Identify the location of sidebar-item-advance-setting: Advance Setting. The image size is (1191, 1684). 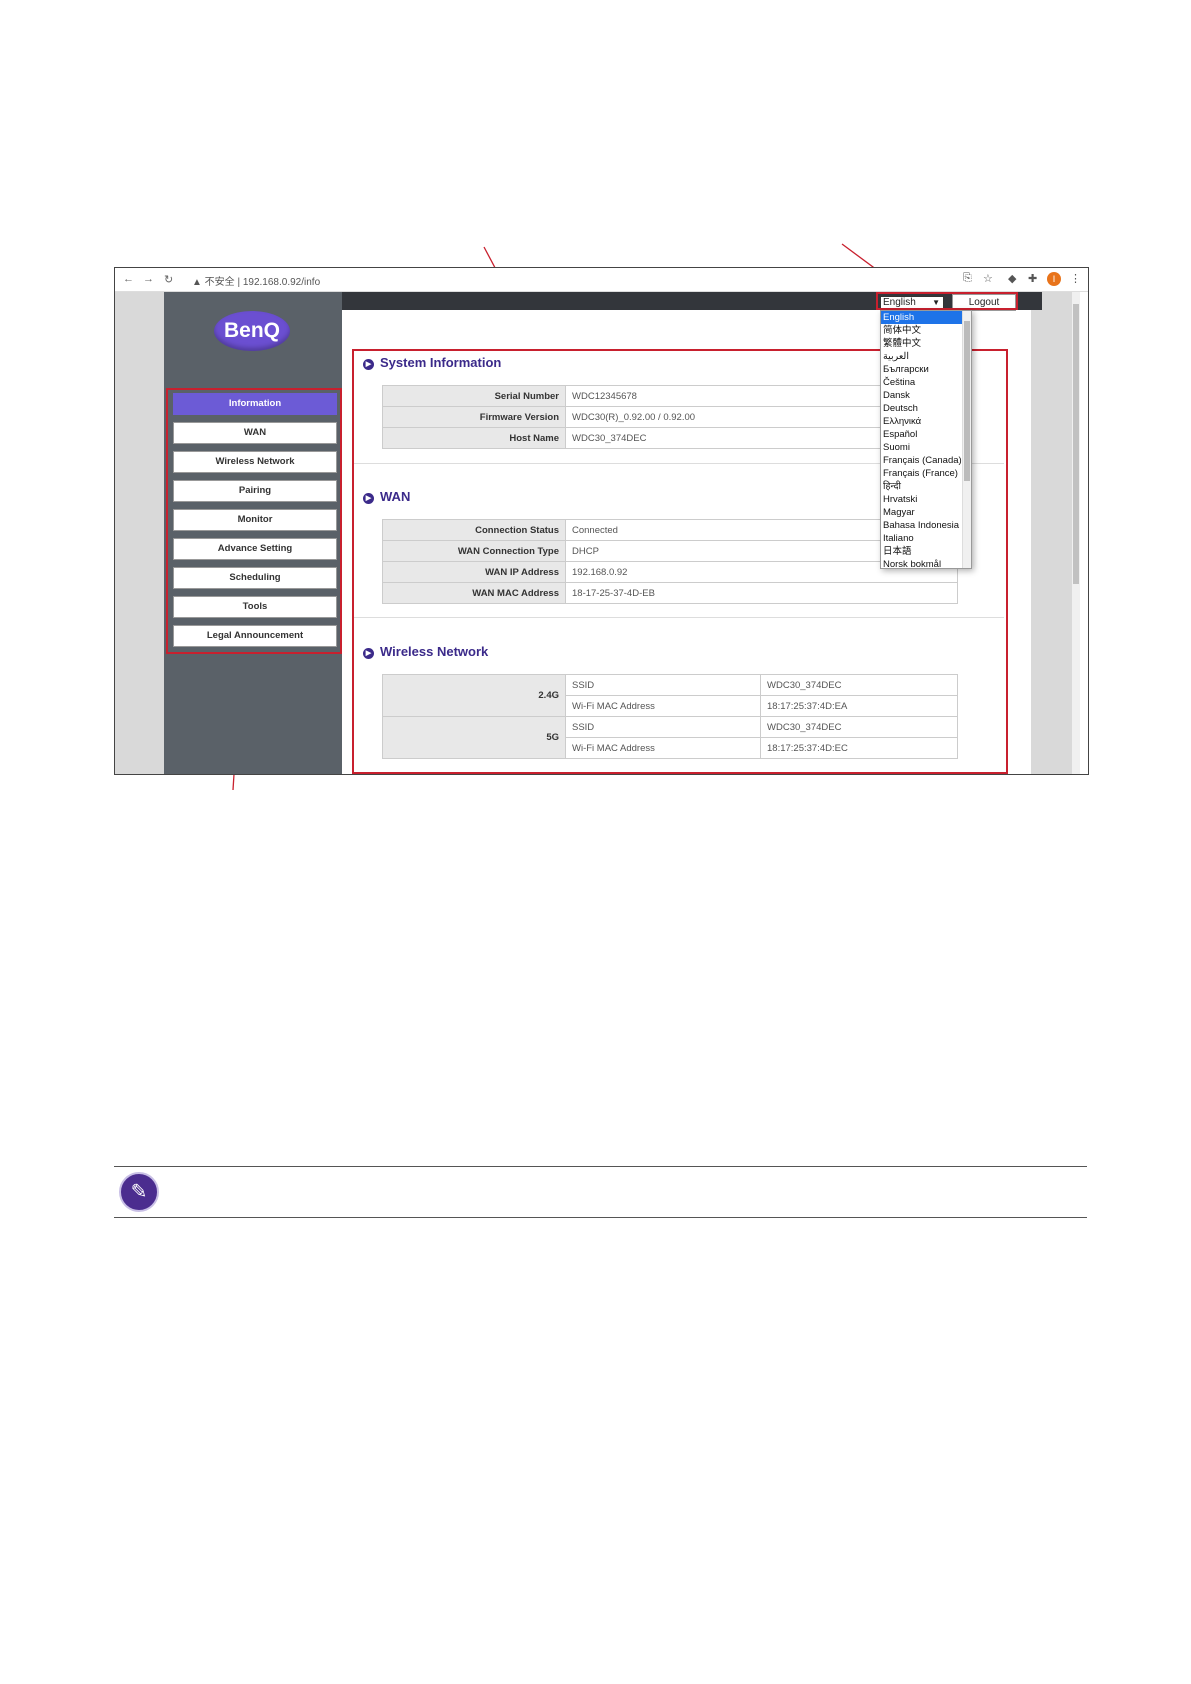
(255, 549).